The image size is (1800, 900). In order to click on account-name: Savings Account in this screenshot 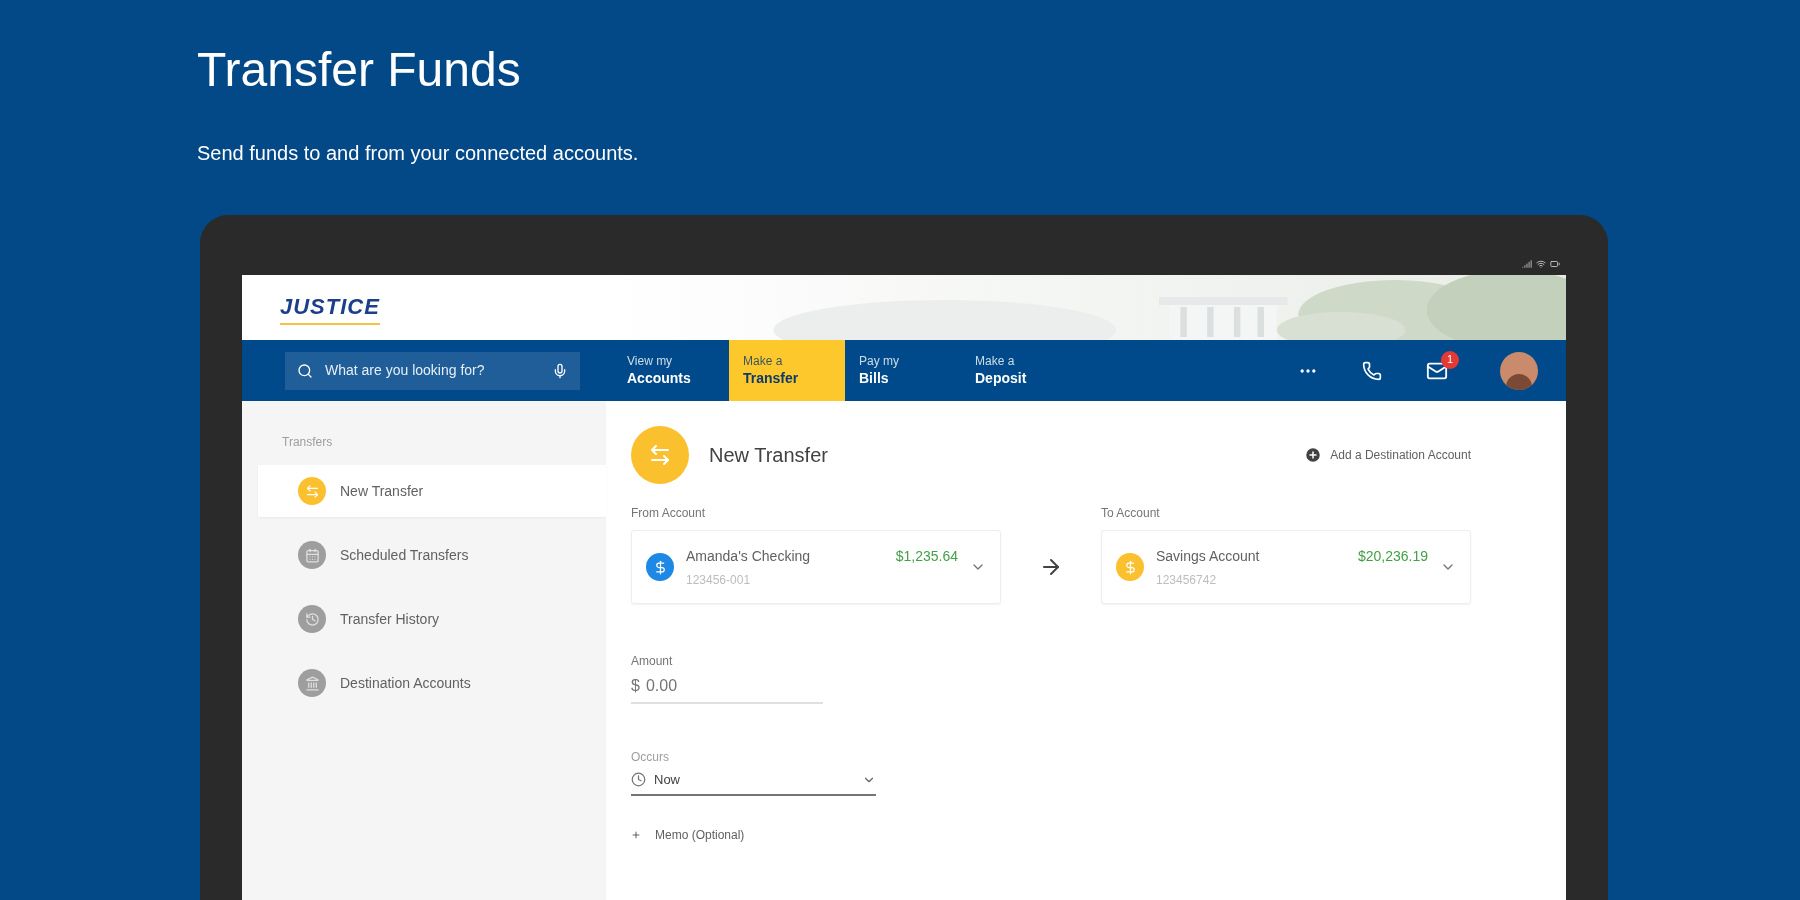, I will do `click(1208, 556)`.